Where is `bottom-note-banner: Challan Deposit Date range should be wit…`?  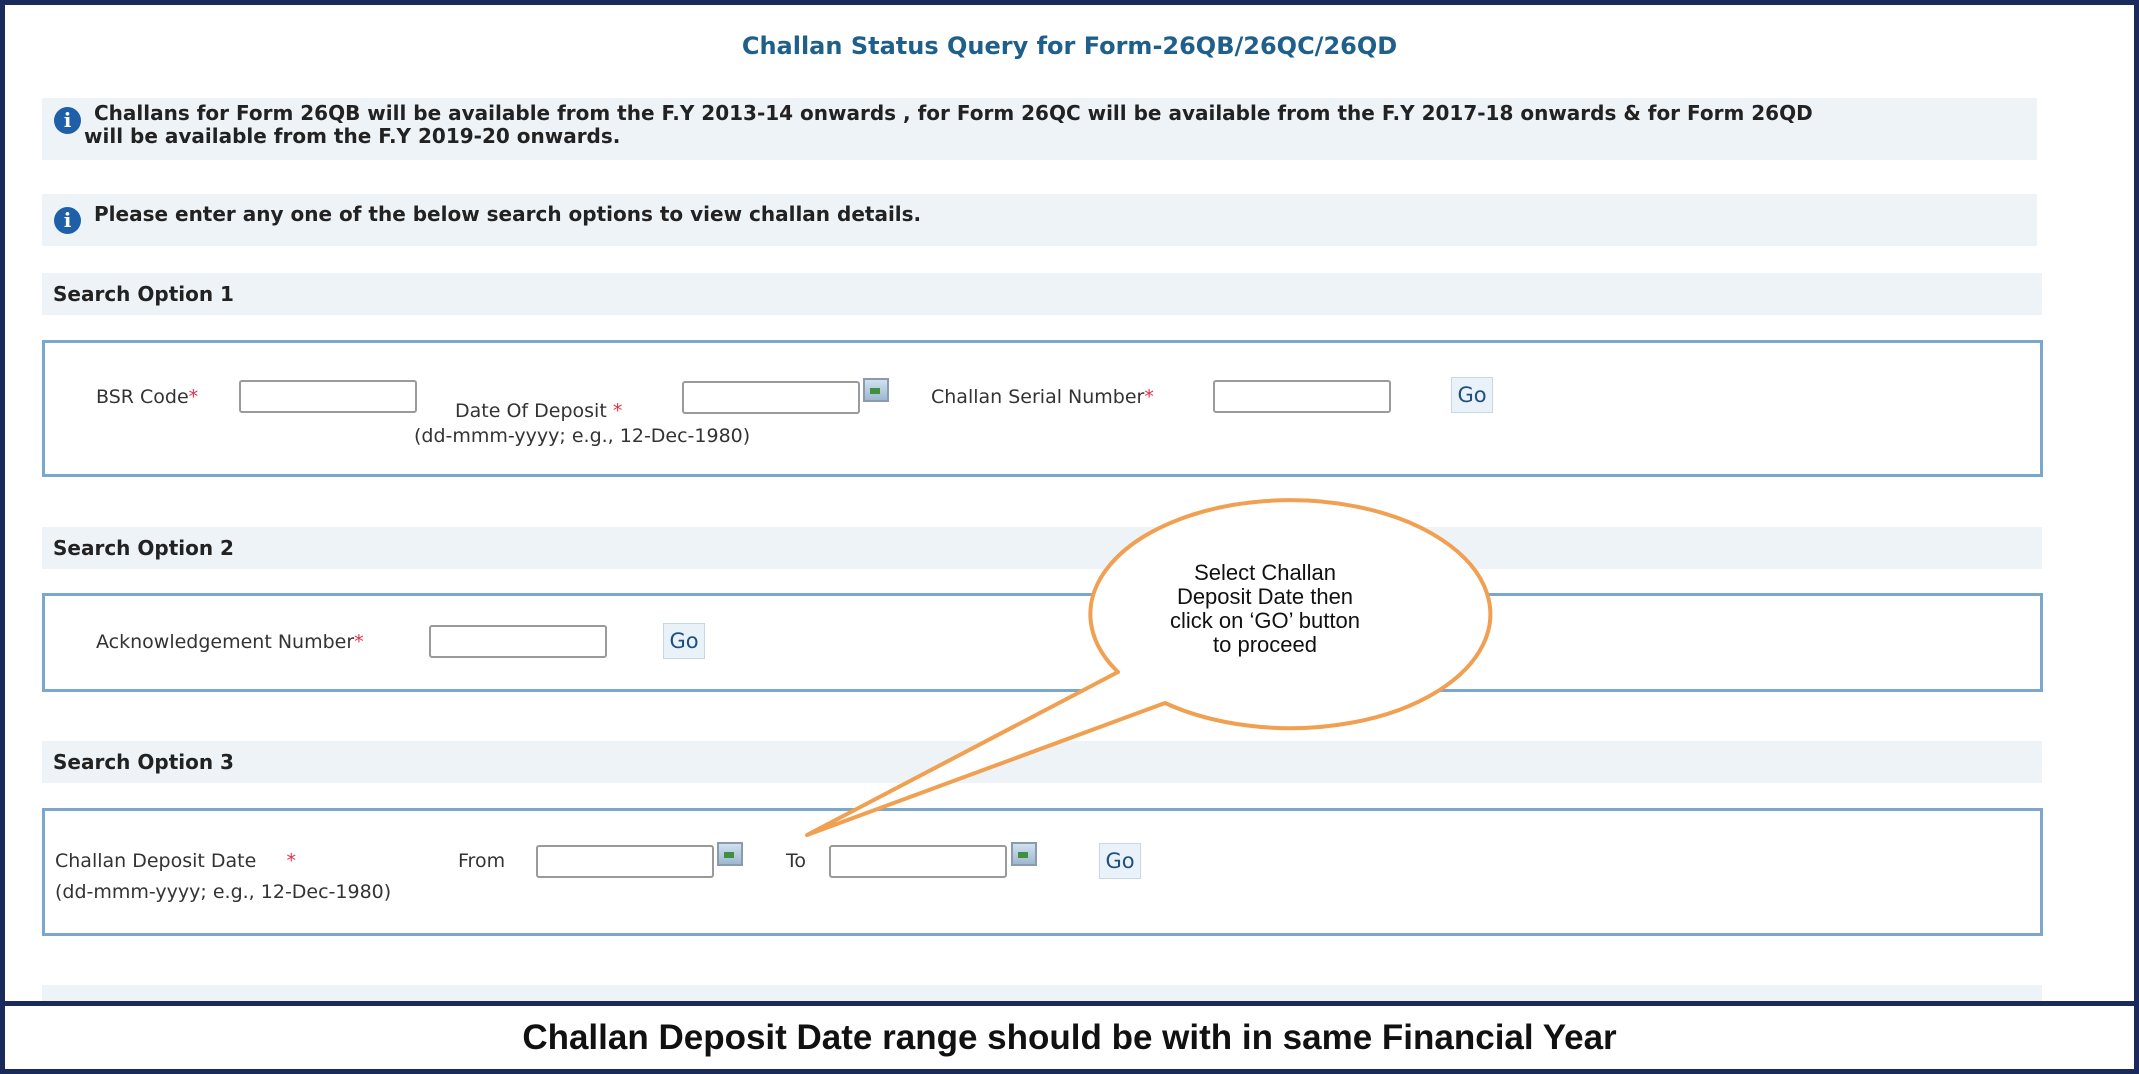
bottom-note-banner: Challan Deposit Date range should be wit… is located at coordinates (1069, 1037).